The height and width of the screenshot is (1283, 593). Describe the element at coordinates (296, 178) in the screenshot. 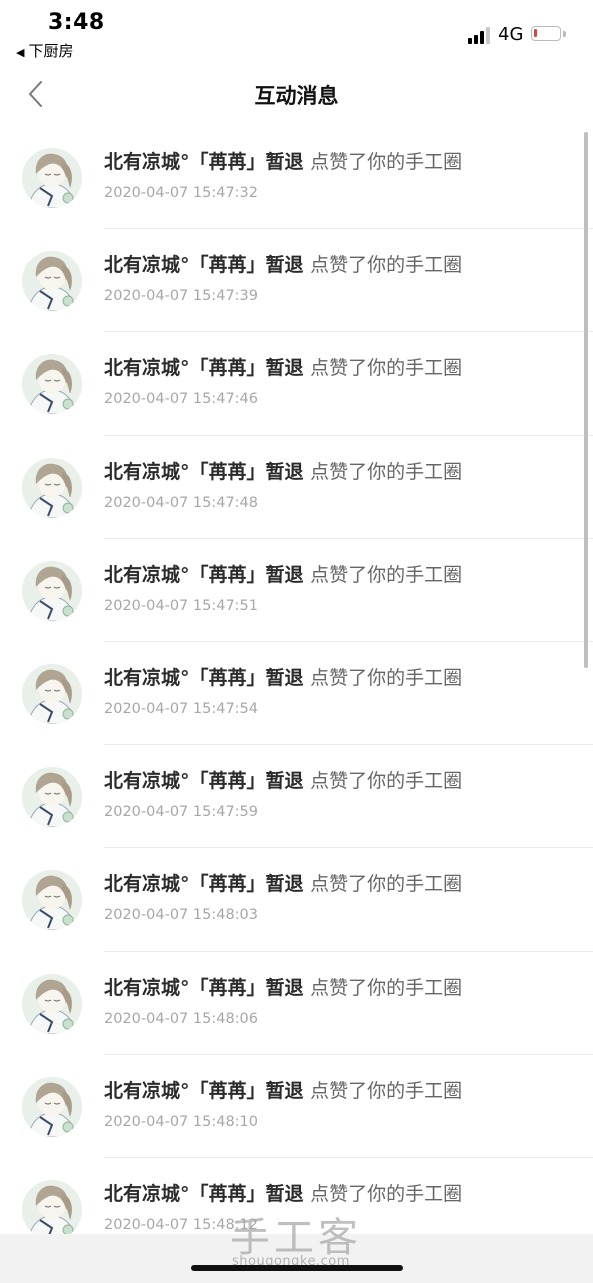

I see `list-item: 北有凉城°「苒苒」暂退 点赞了你的手工圈 2020-04-07 15:47:32` at that location.